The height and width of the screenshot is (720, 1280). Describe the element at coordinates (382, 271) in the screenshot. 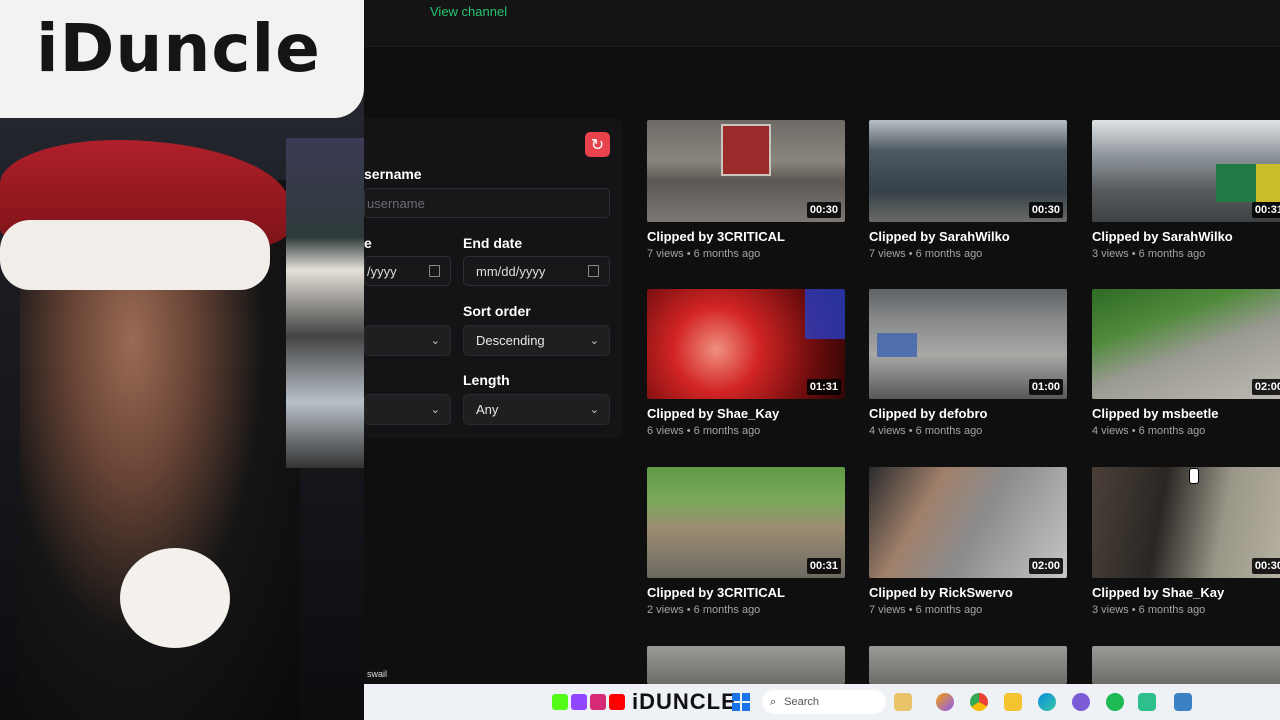

I see `start-date-value: /yyyy` at that location.